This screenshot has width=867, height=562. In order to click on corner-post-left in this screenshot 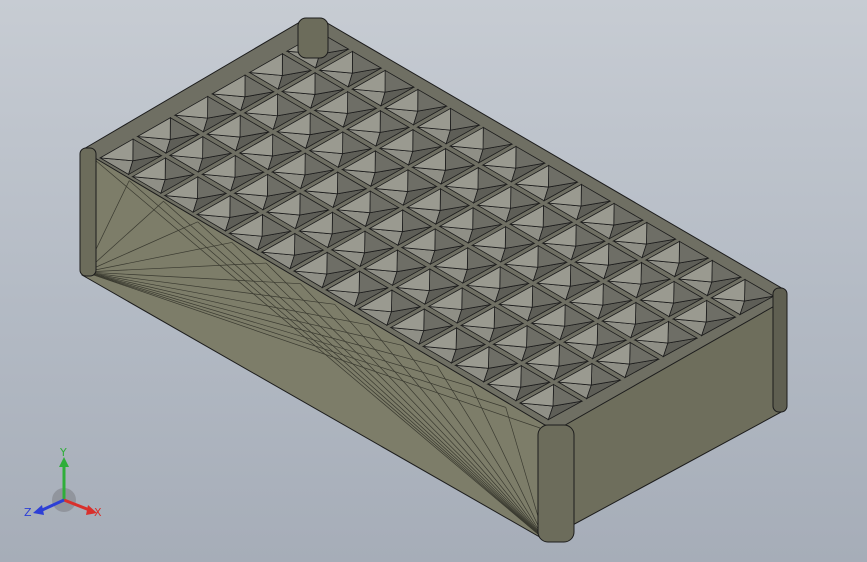, I will do `click(88, 212)`.